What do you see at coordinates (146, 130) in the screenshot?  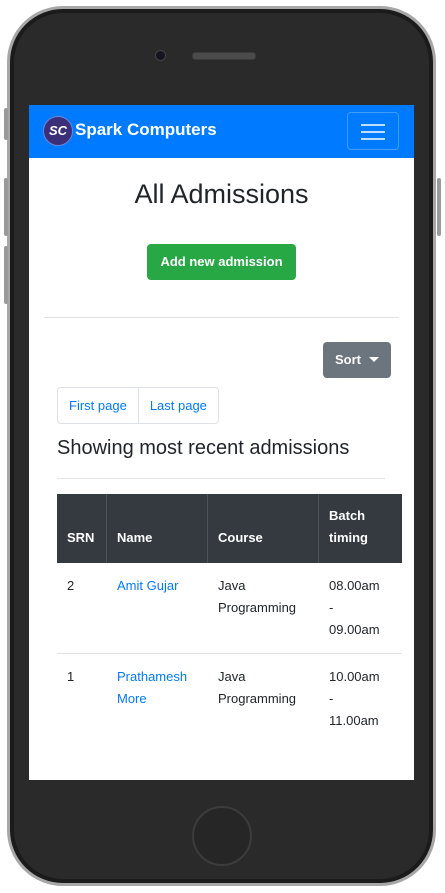 I see `brand-name: Spark Computers` at bounding box center [146, 130].